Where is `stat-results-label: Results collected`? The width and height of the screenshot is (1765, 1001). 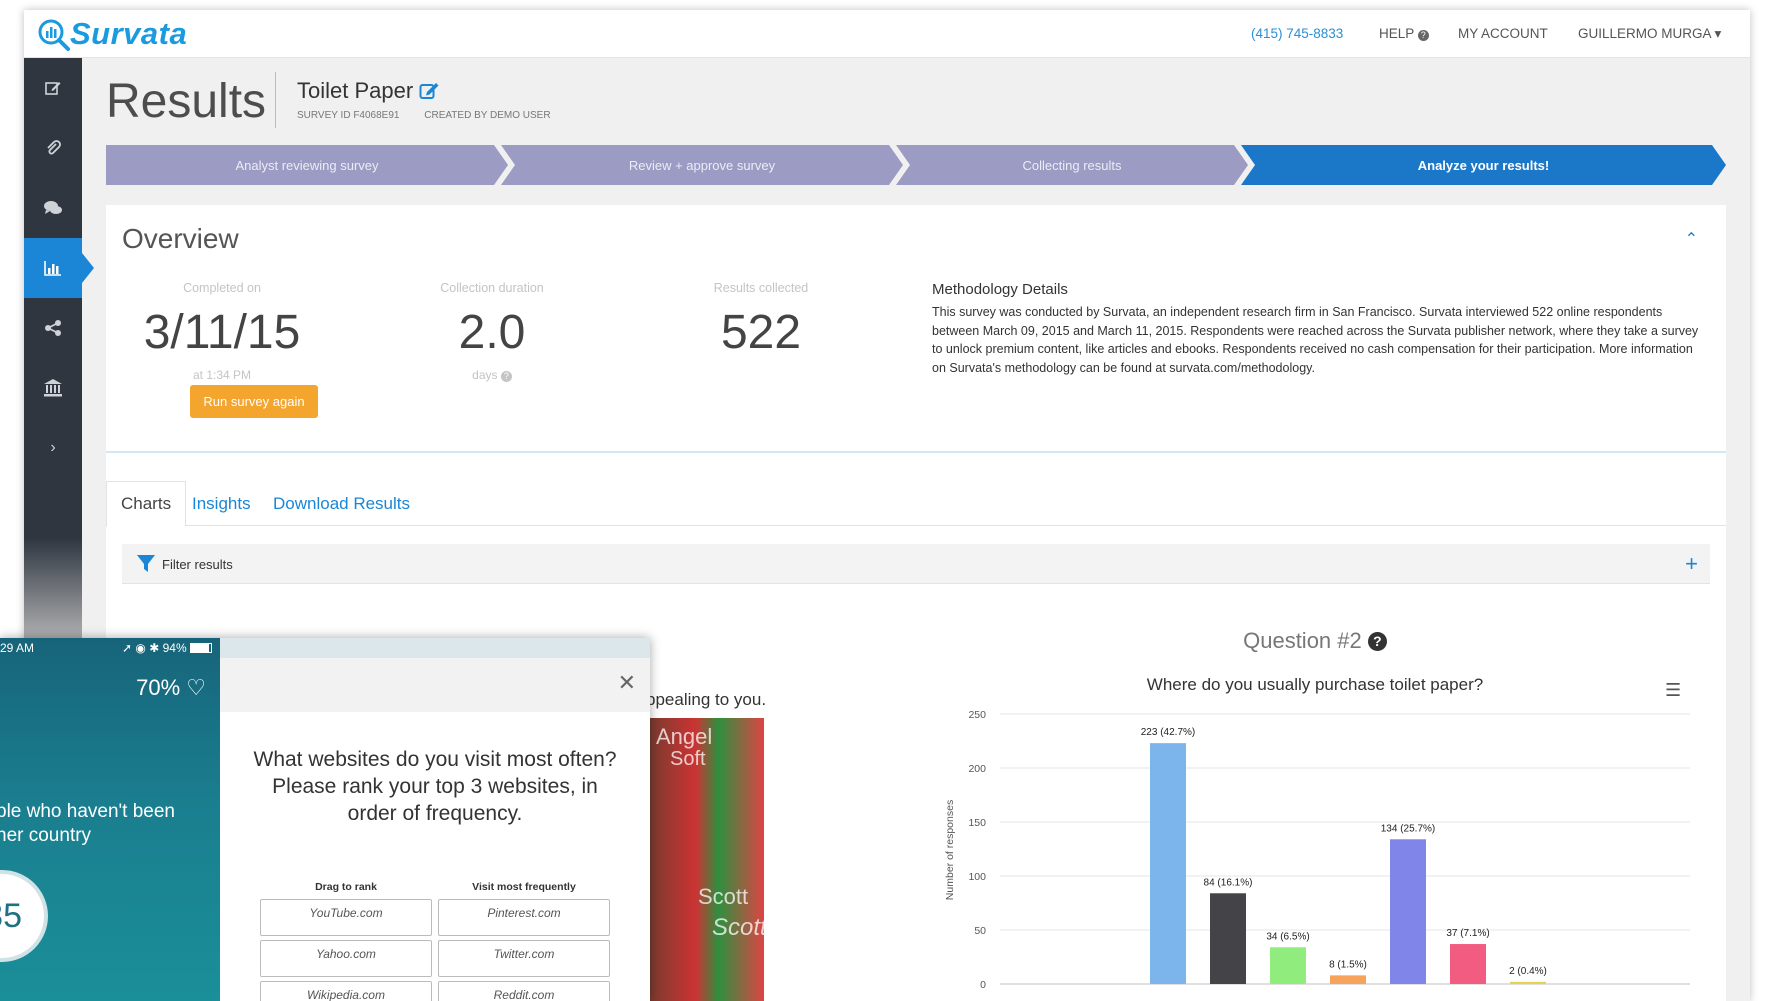 stat-results-label: Results collected is located at coordinates (761, 288).